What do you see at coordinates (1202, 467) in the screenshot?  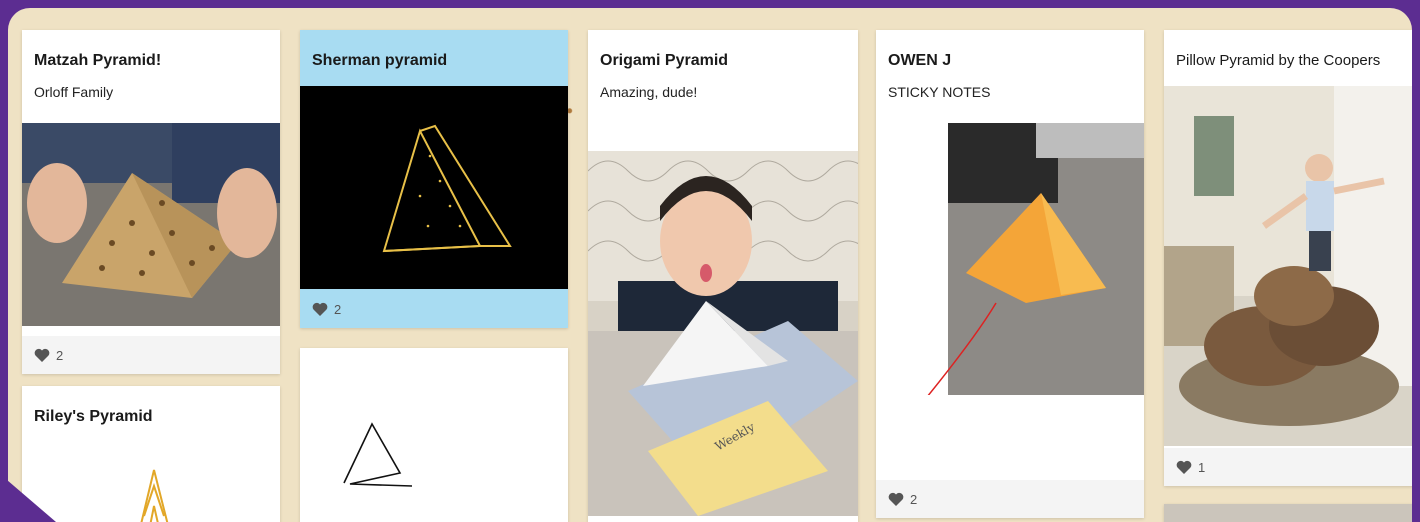 I see `like-count: 1` at bounding box center [1202, 467].